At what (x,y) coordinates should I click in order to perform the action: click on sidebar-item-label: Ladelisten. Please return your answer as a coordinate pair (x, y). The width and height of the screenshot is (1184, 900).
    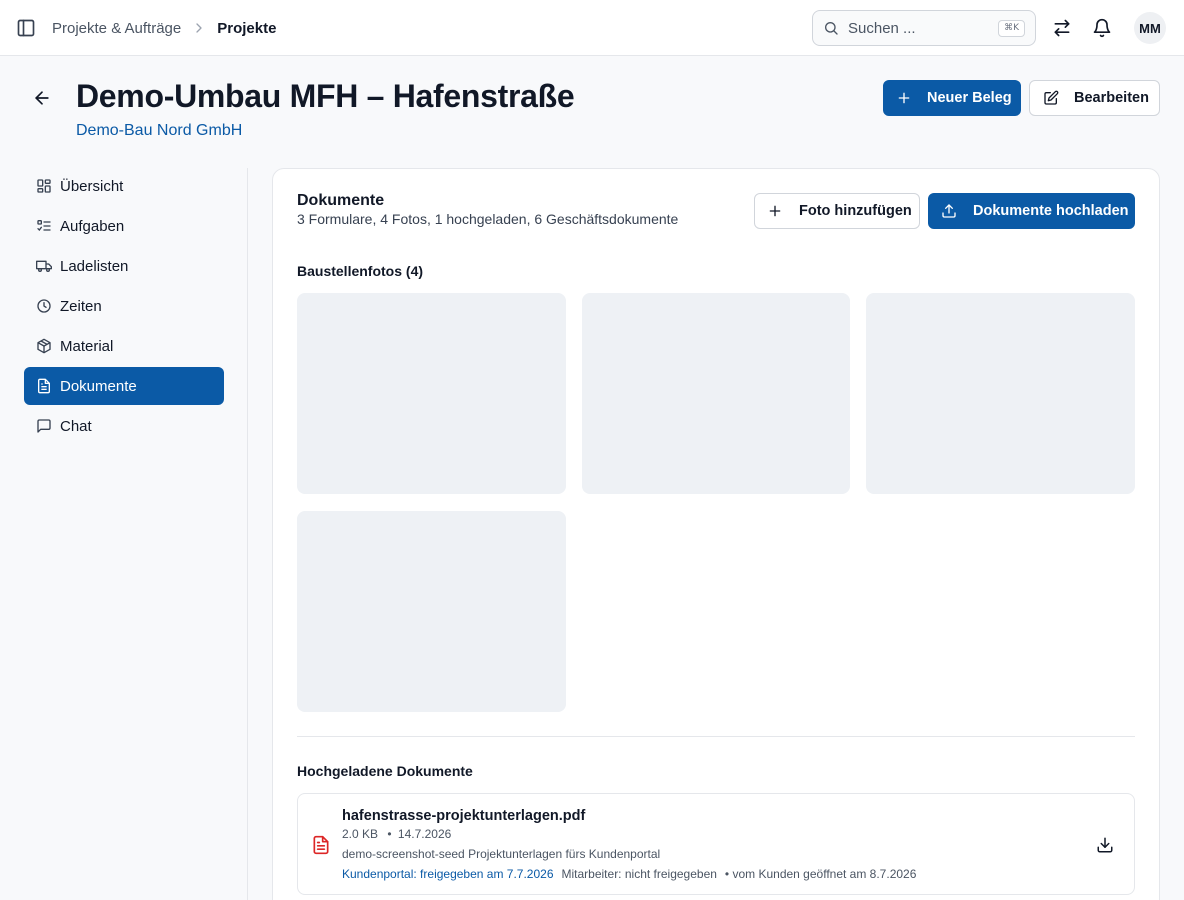
    Looking at the image, I should click on (94, 266).